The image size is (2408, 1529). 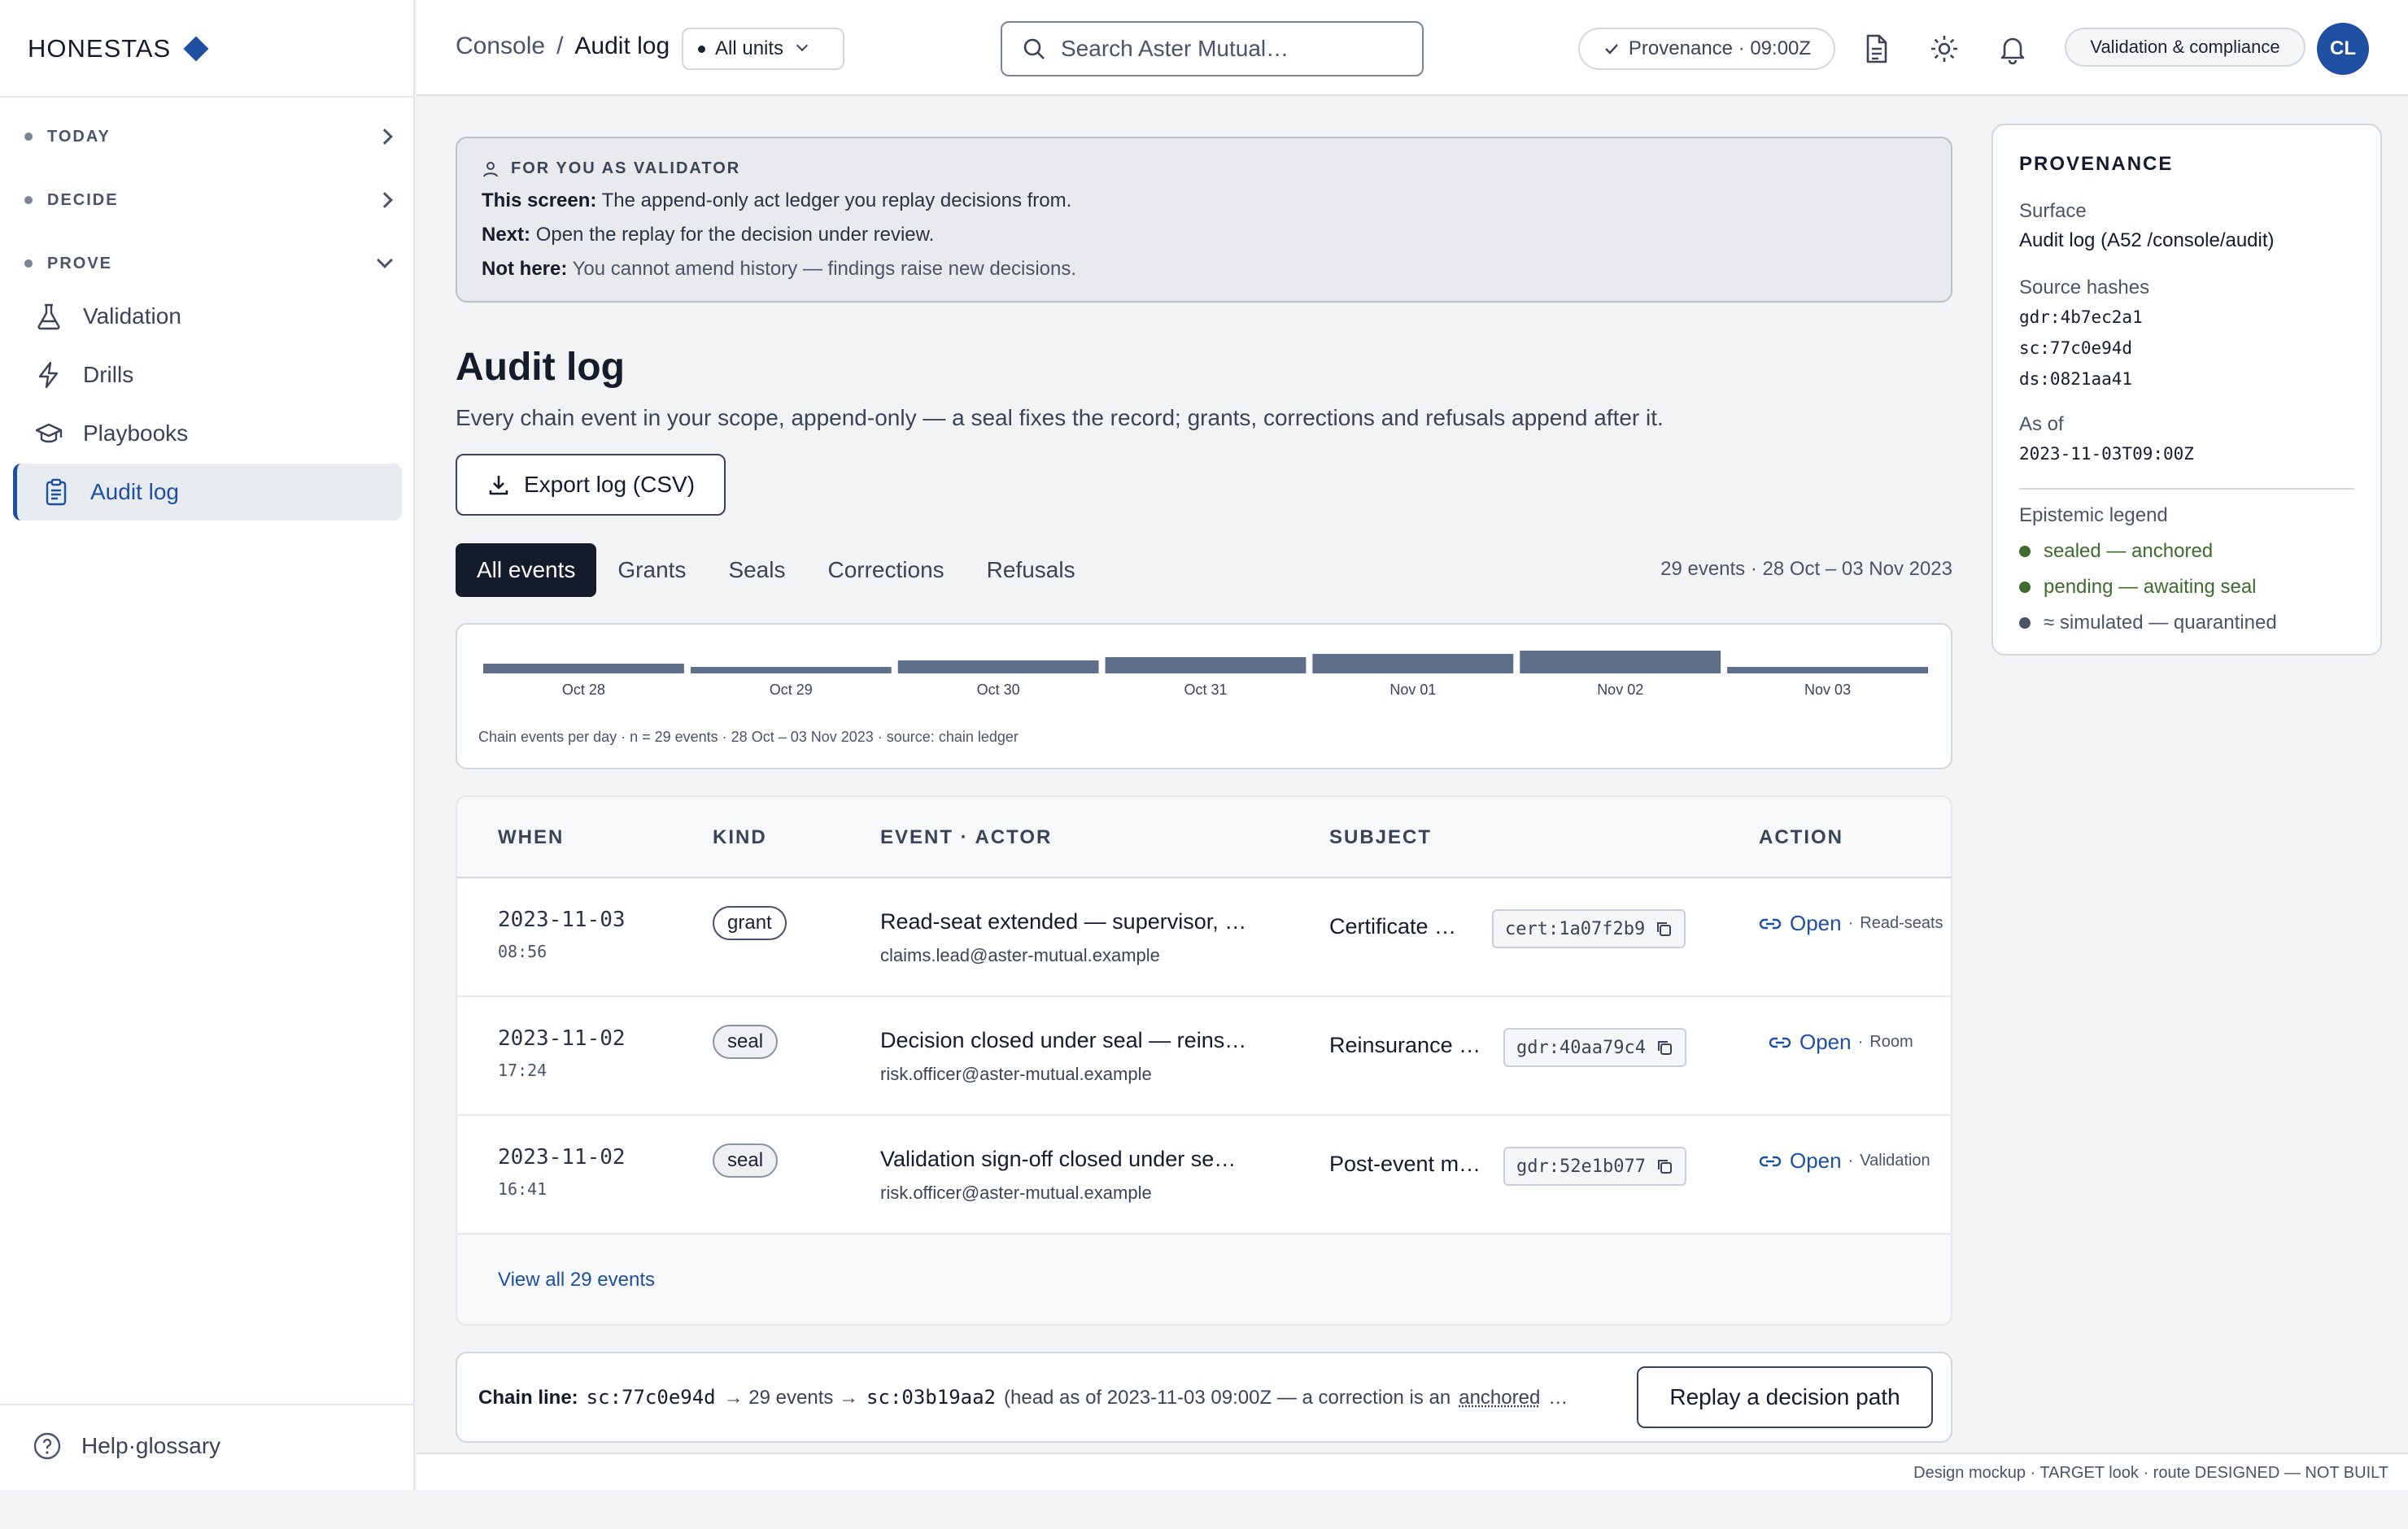 What do you see at coordinates (2013, 49) in the screenshot?
I see `bell-icon` at bounding box center [2013, 49].